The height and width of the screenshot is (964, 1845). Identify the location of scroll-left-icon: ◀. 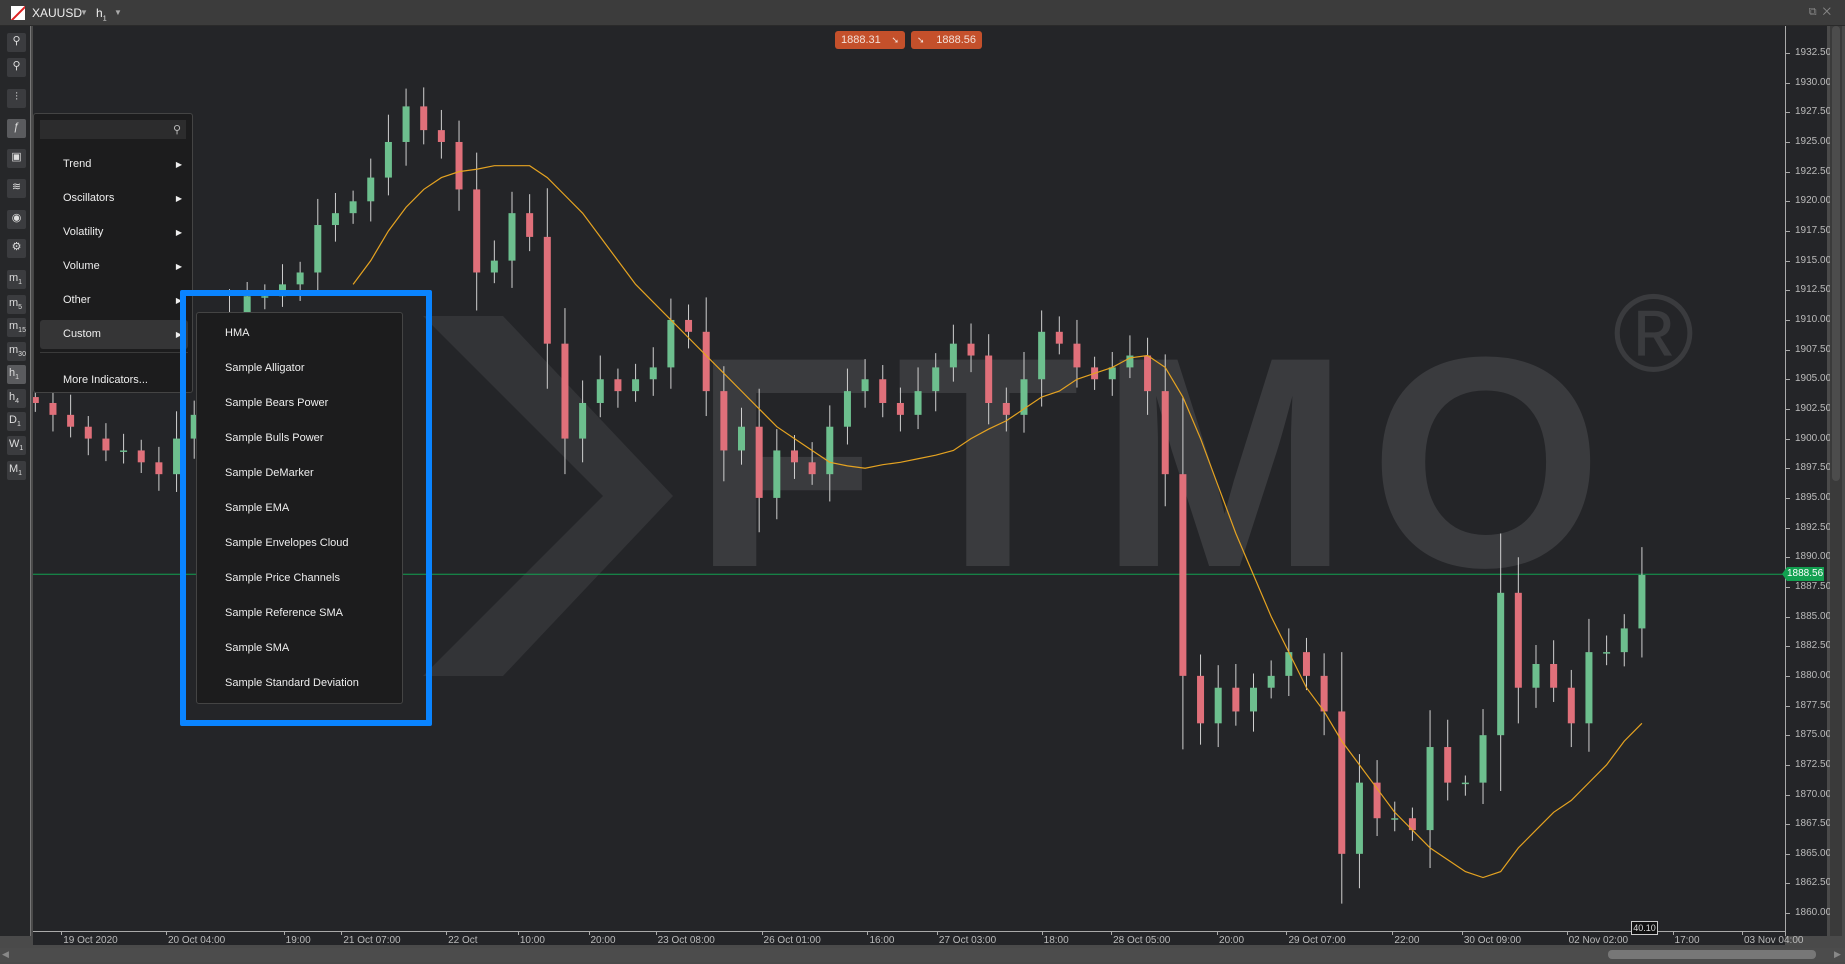
(5, 954).